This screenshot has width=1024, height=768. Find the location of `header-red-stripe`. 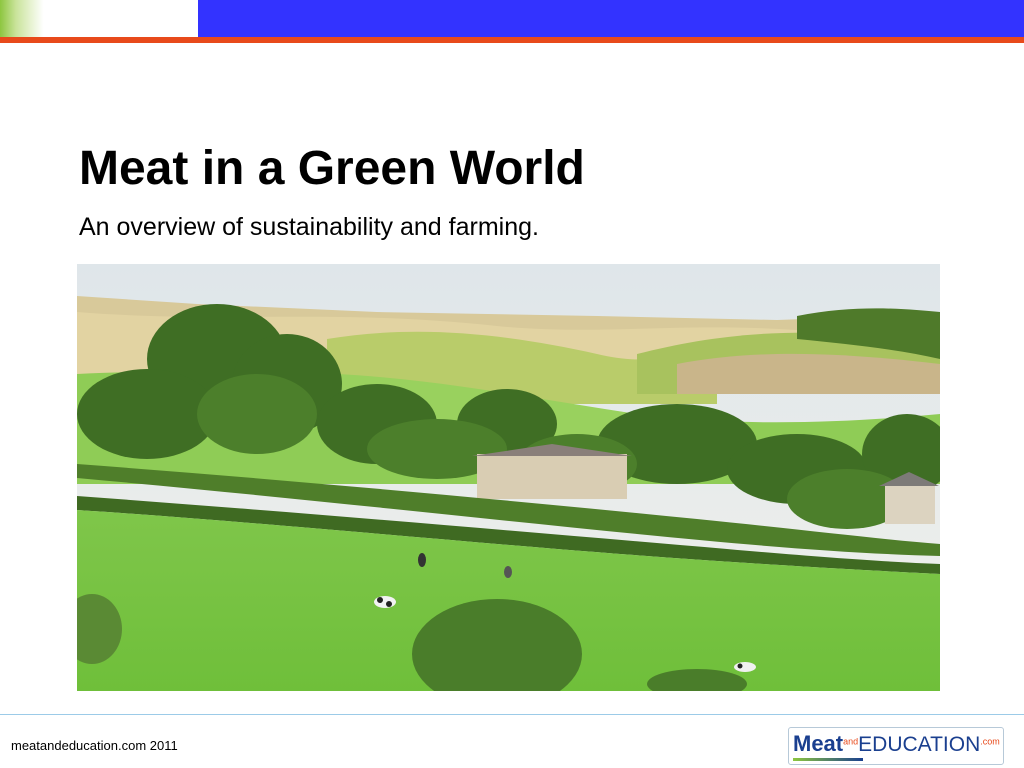

header-red-stripe is located at coordinates (512, 40).